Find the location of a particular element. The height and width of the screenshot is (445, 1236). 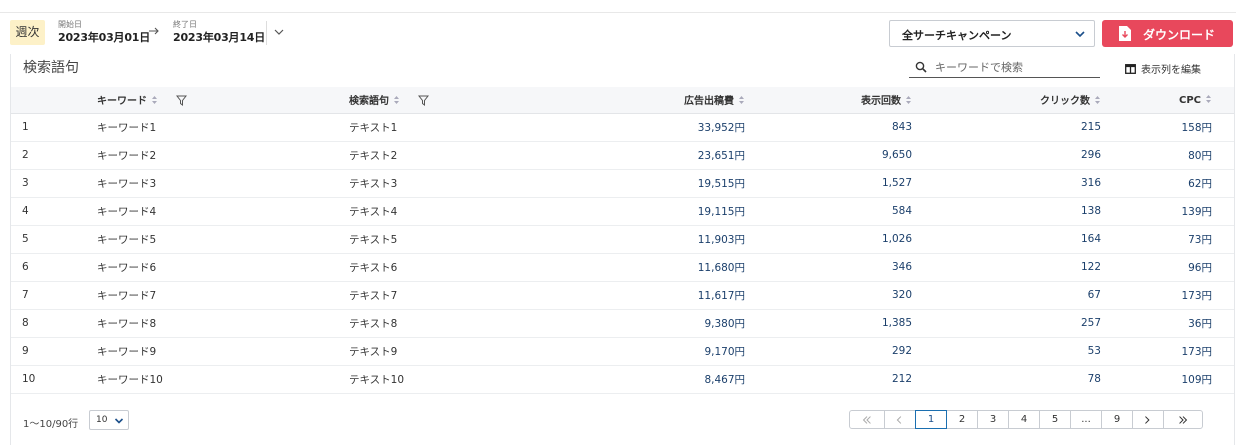

table-row: 8 キーワード8 テキスト8 9,380円 1,385 257 36円 is located at coordinates (622, 323).